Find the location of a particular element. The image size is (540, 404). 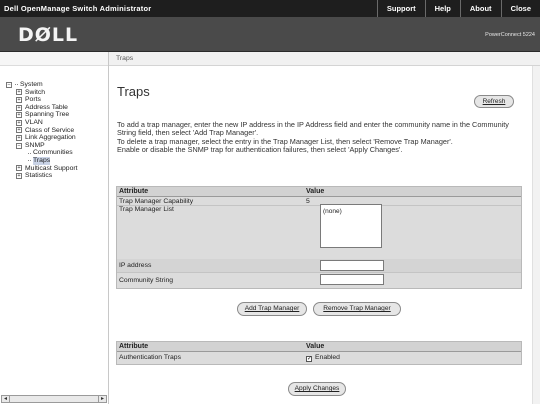

table-row-ip: IP address is located at coordinates (319, 266).